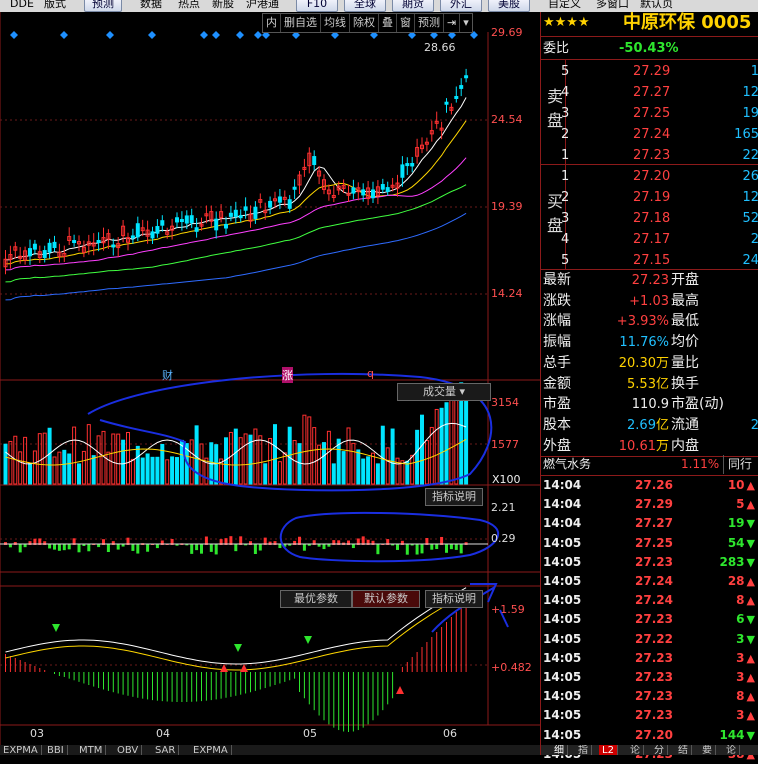 This screenshot has width=758, height=764. I want to click on level-number: 1, so click(565, 155).